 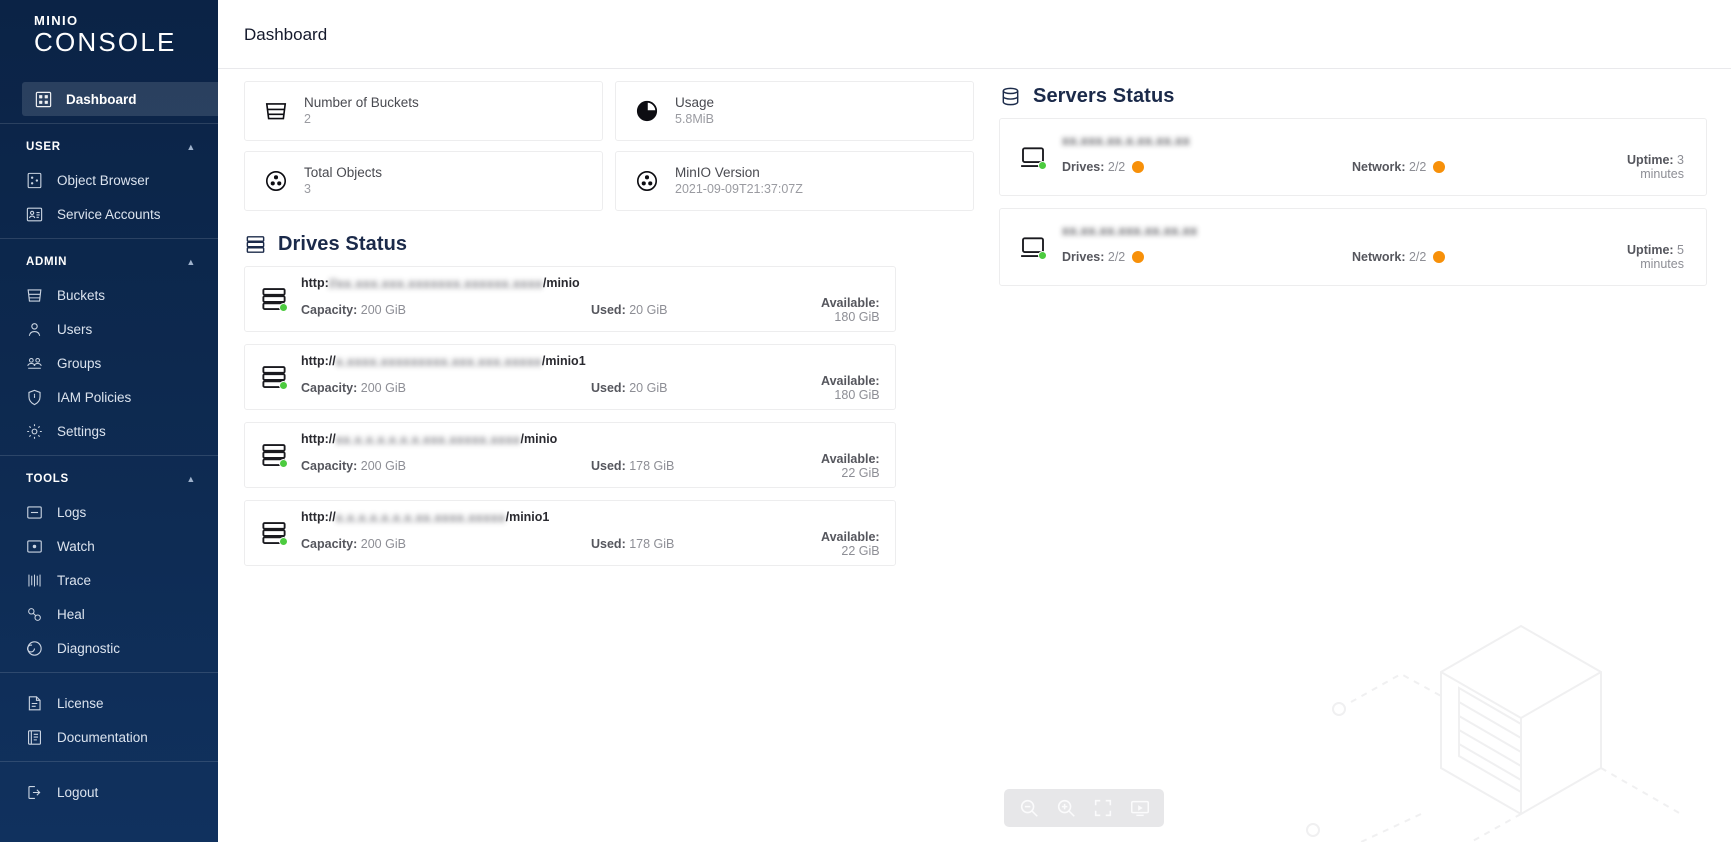 I want to click on capacity-label: Capacity:, so click(x=329, y=465).